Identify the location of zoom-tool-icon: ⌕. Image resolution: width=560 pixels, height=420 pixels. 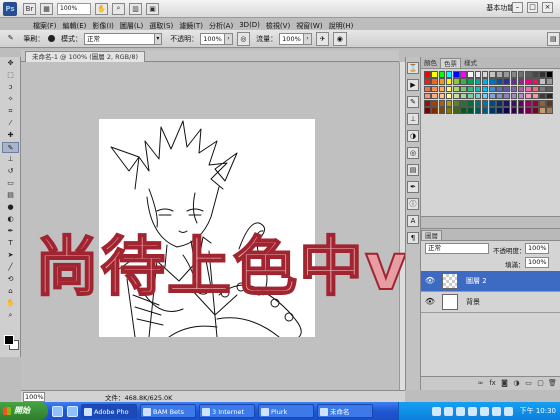
(10, 315).